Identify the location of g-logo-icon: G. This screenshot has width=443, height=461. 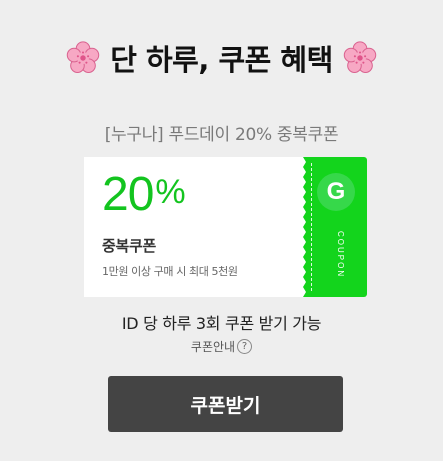
(336, 192).